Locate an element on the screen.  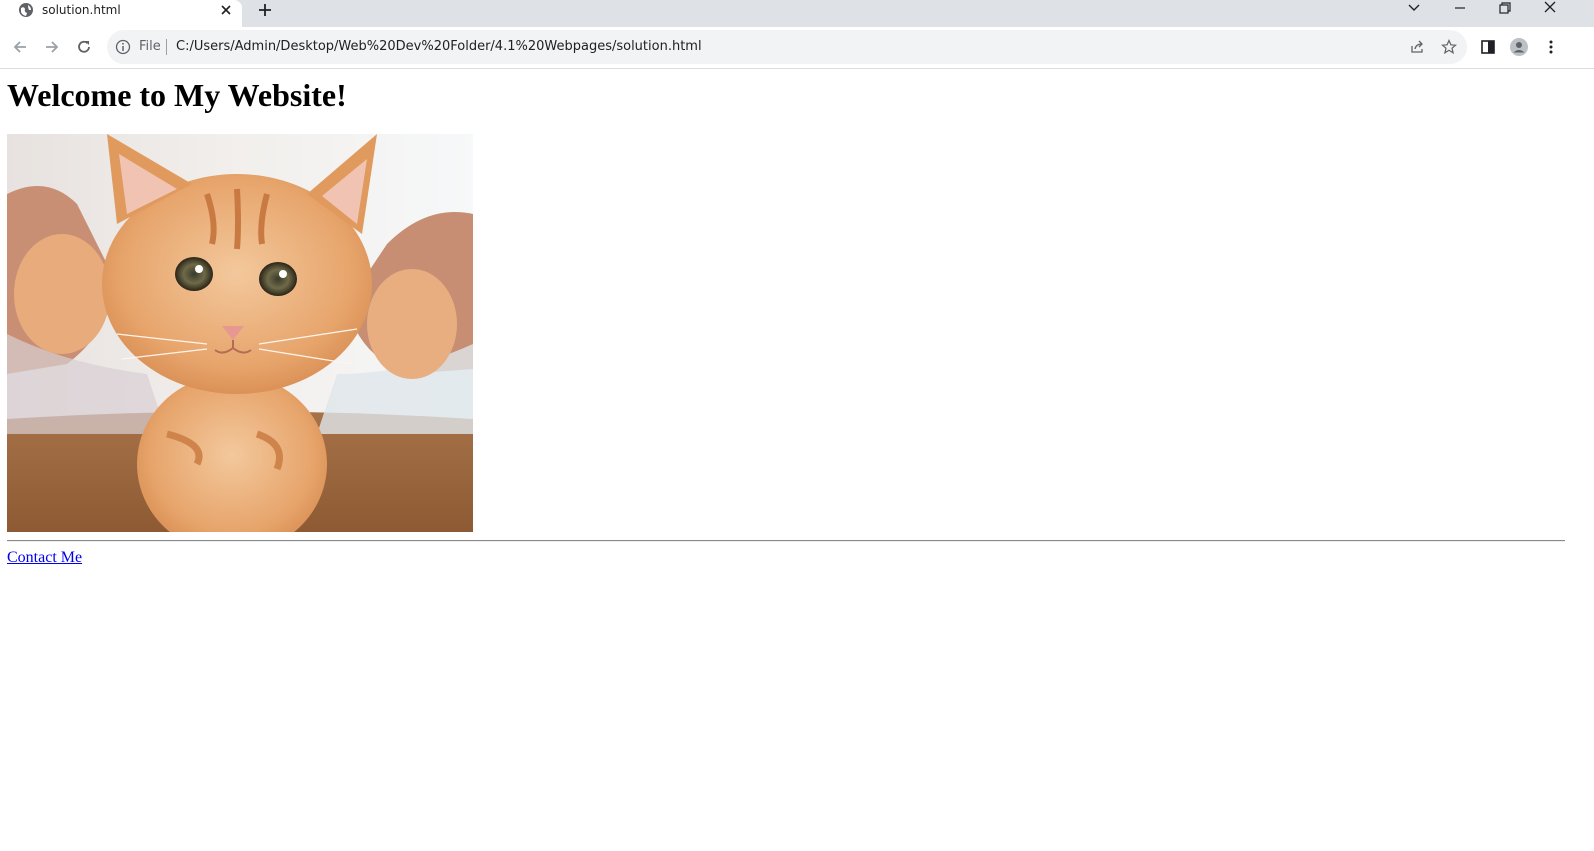
restore-icon is located at coordinates (1505, 8).